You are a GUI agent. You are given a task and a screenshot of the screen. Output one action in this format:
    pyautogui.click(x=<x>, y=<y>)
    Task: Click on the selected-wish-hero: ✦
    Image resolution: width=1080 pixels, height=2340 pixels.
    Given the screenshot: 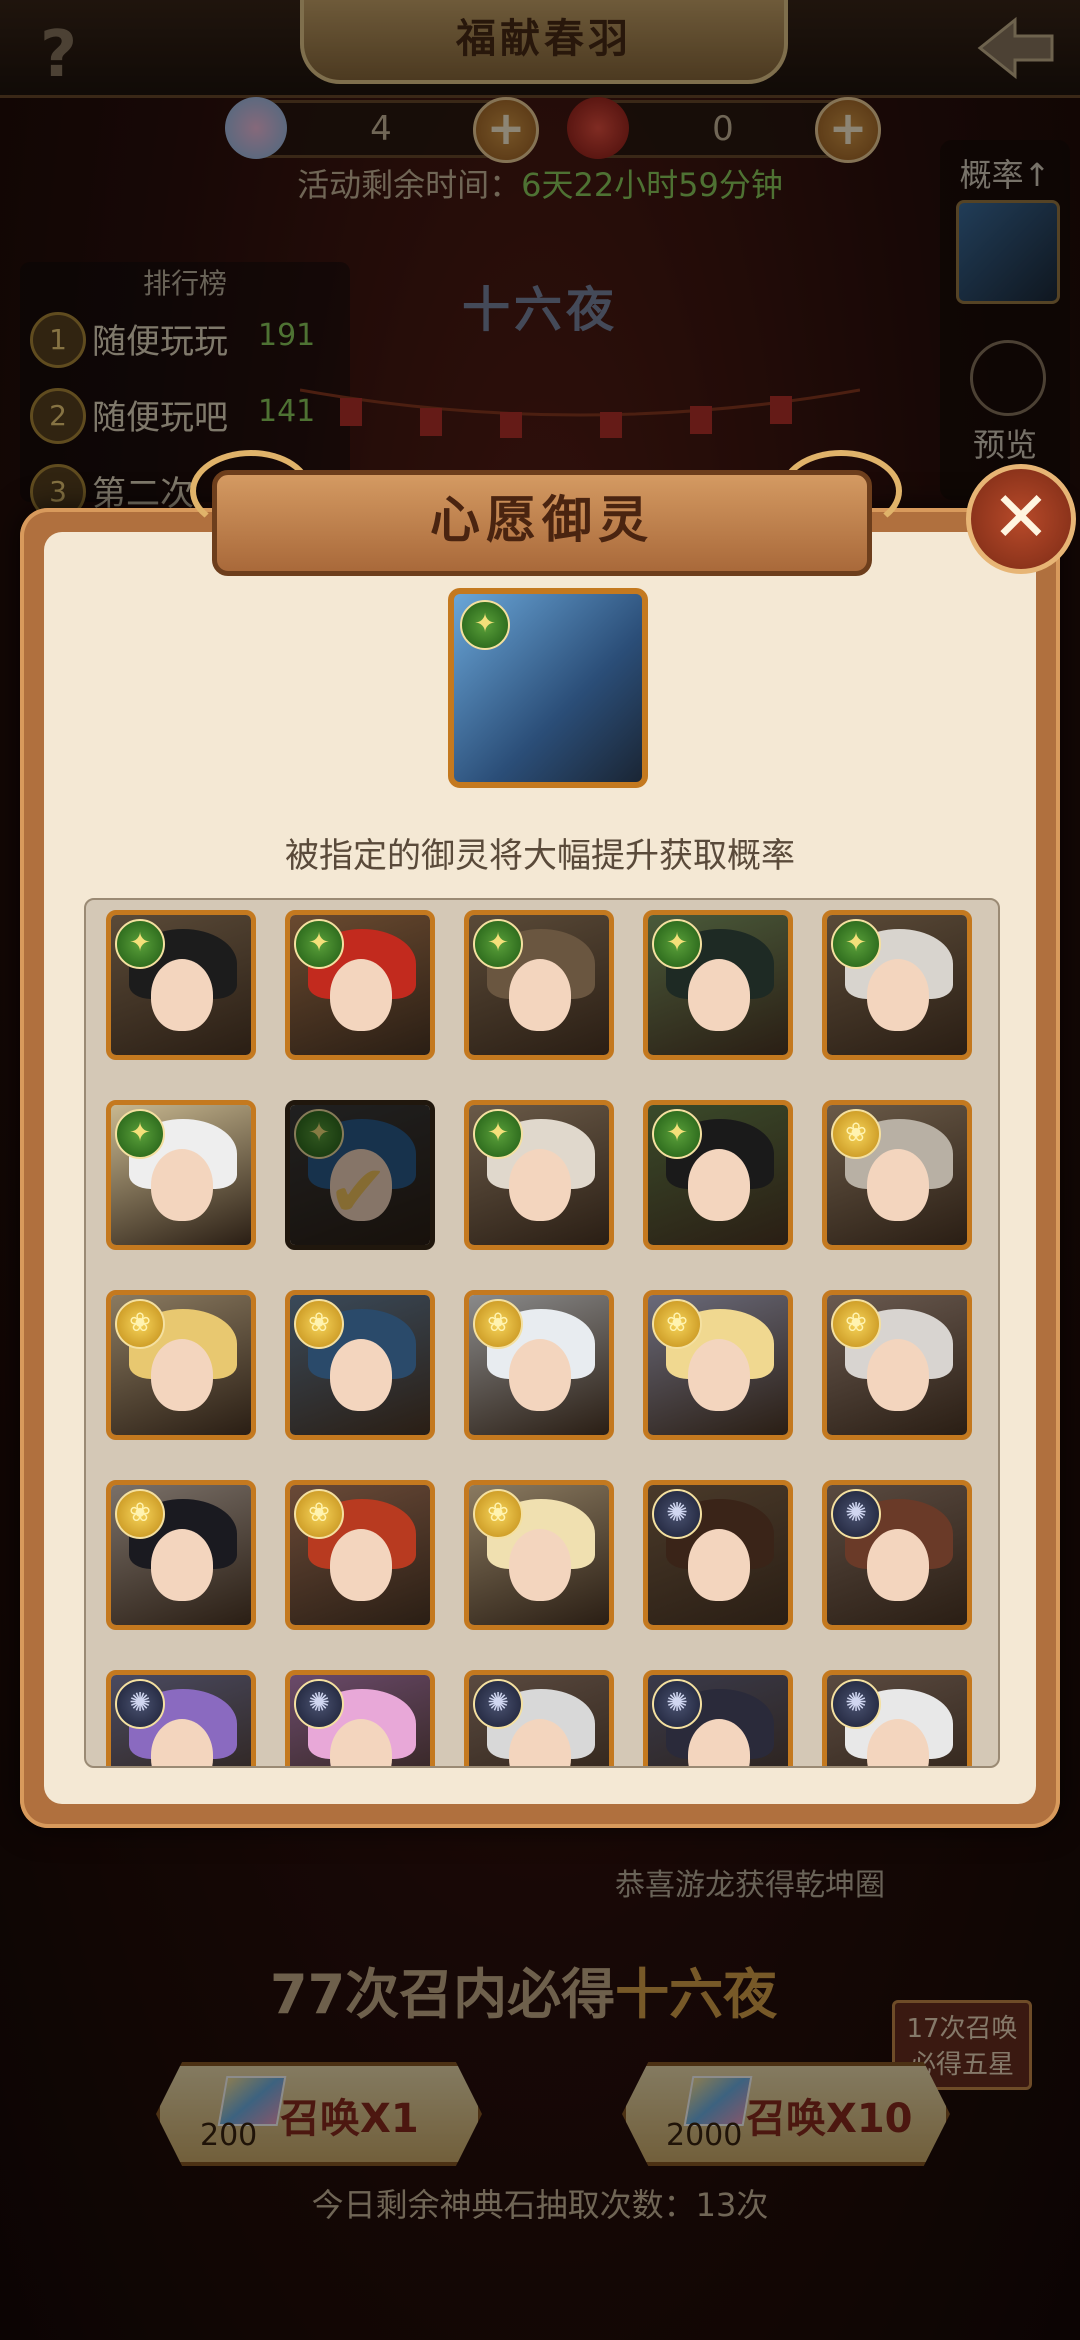 What is the action you would take?
    pyautogui.click(x=548, y=688)
    